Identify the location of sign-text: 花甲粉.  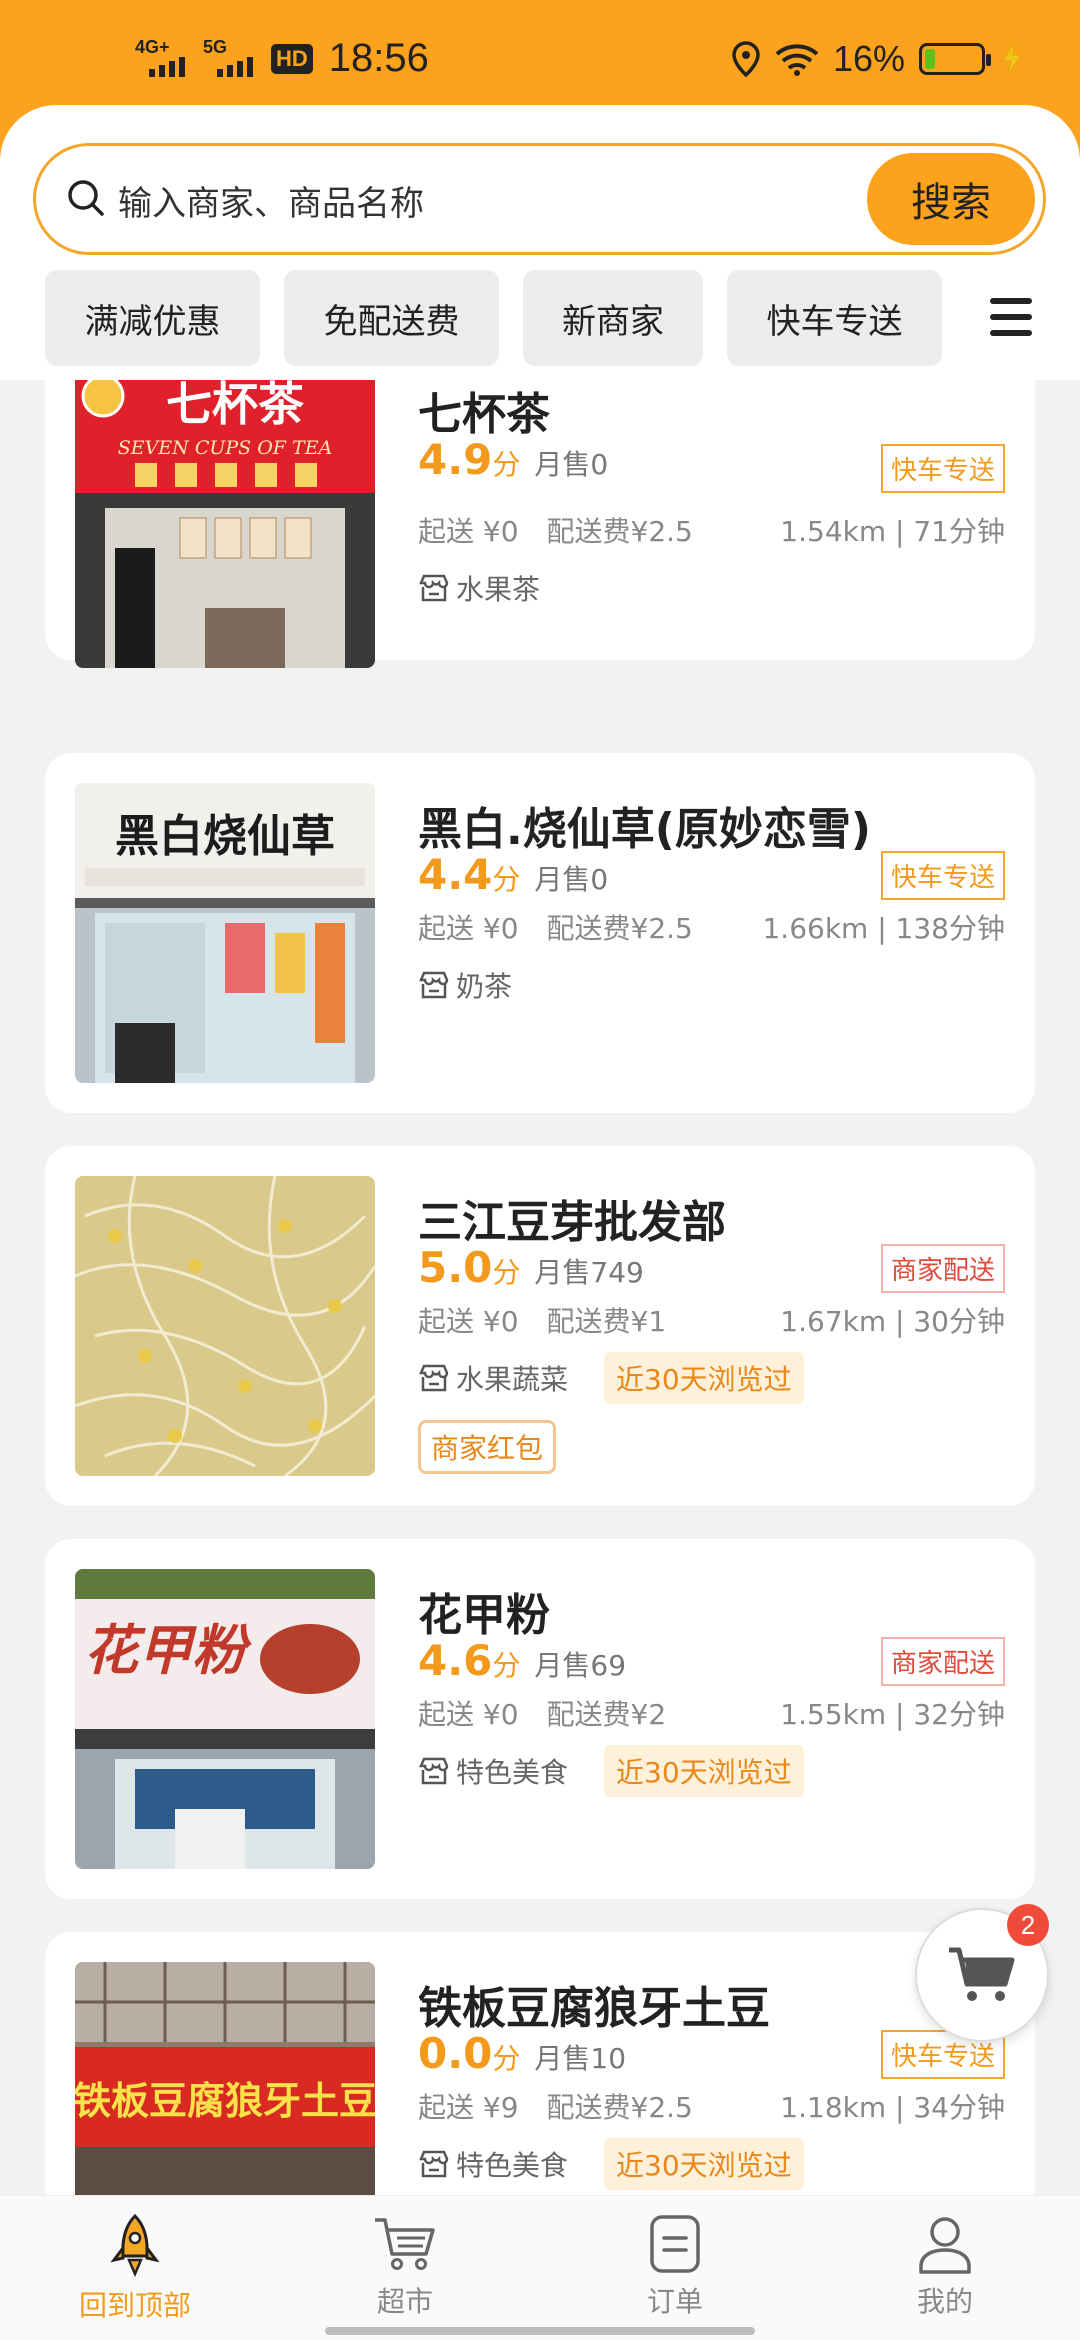
(168, 1650).